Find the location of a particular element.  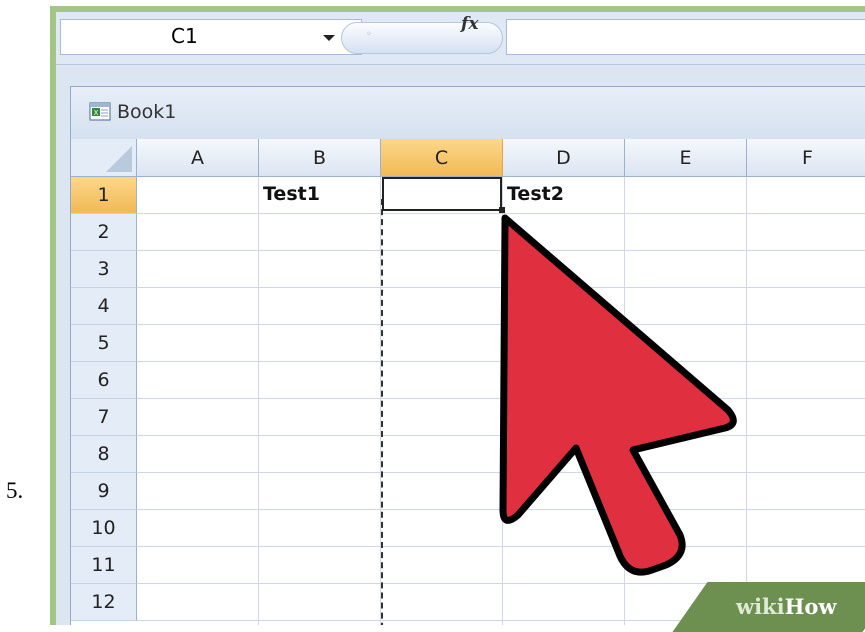

row-header-3: 3 is located at coordinates (104, 269).